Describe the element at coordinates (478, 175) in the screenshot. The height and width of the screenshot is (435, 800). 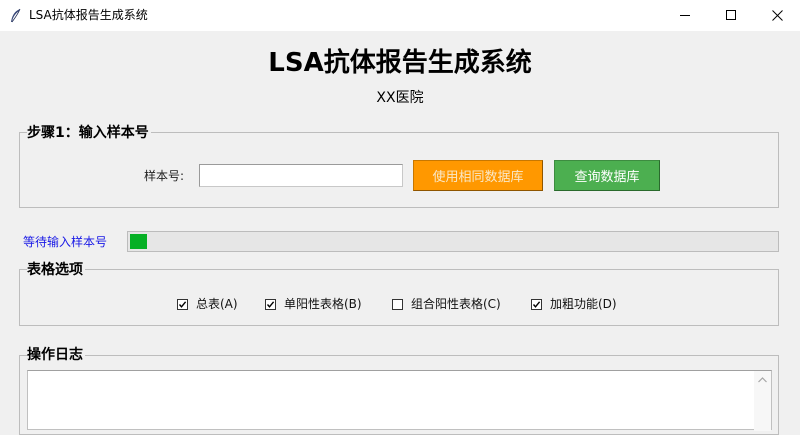
I see `use-same-database-button: 使用相同数据库` at that location.